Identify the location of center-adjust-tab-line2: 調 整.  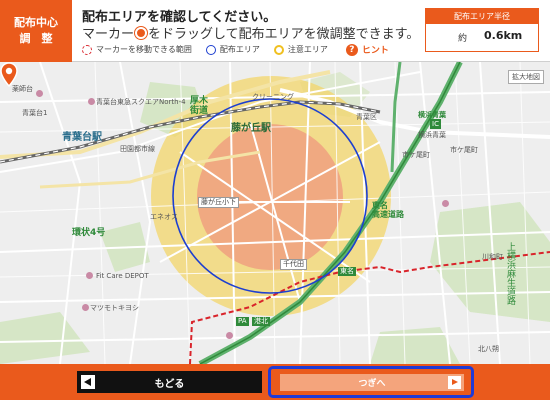
(36, 38).